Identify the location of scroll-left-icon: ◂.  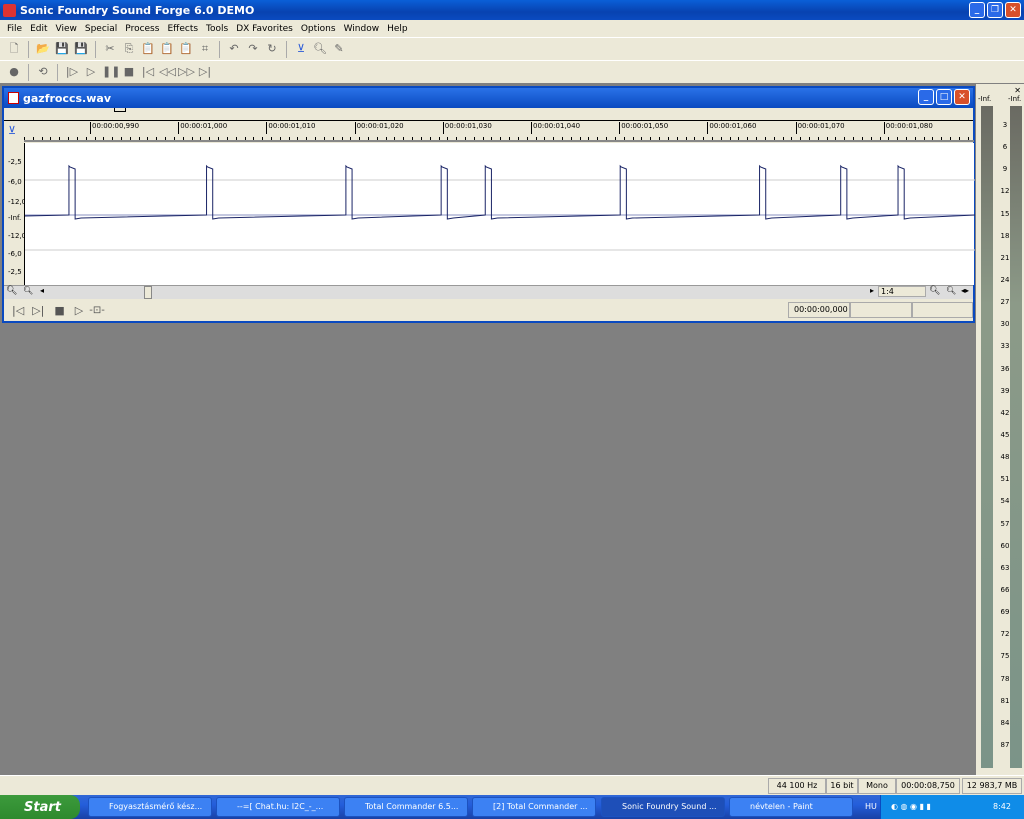
(42, 290).